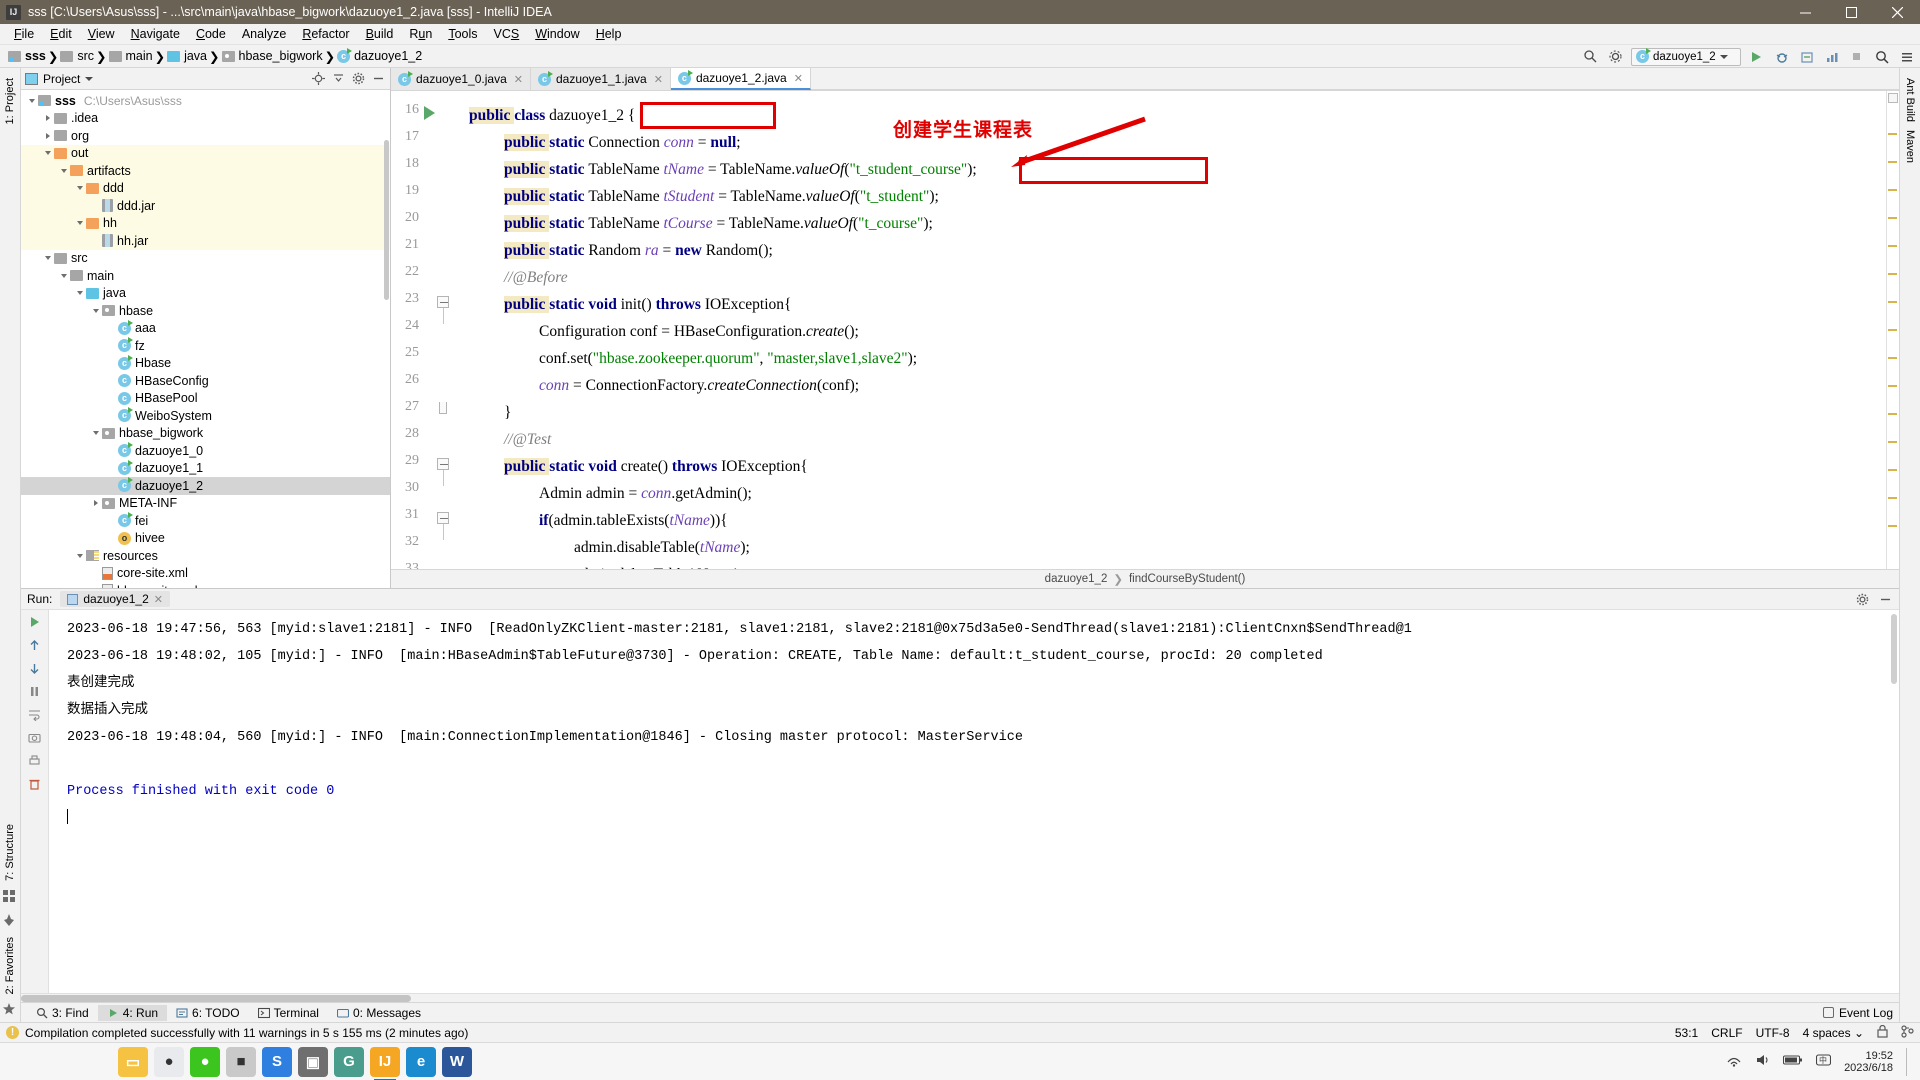  I want to click on event-log-group: Event Log, so click(1857, 1013).